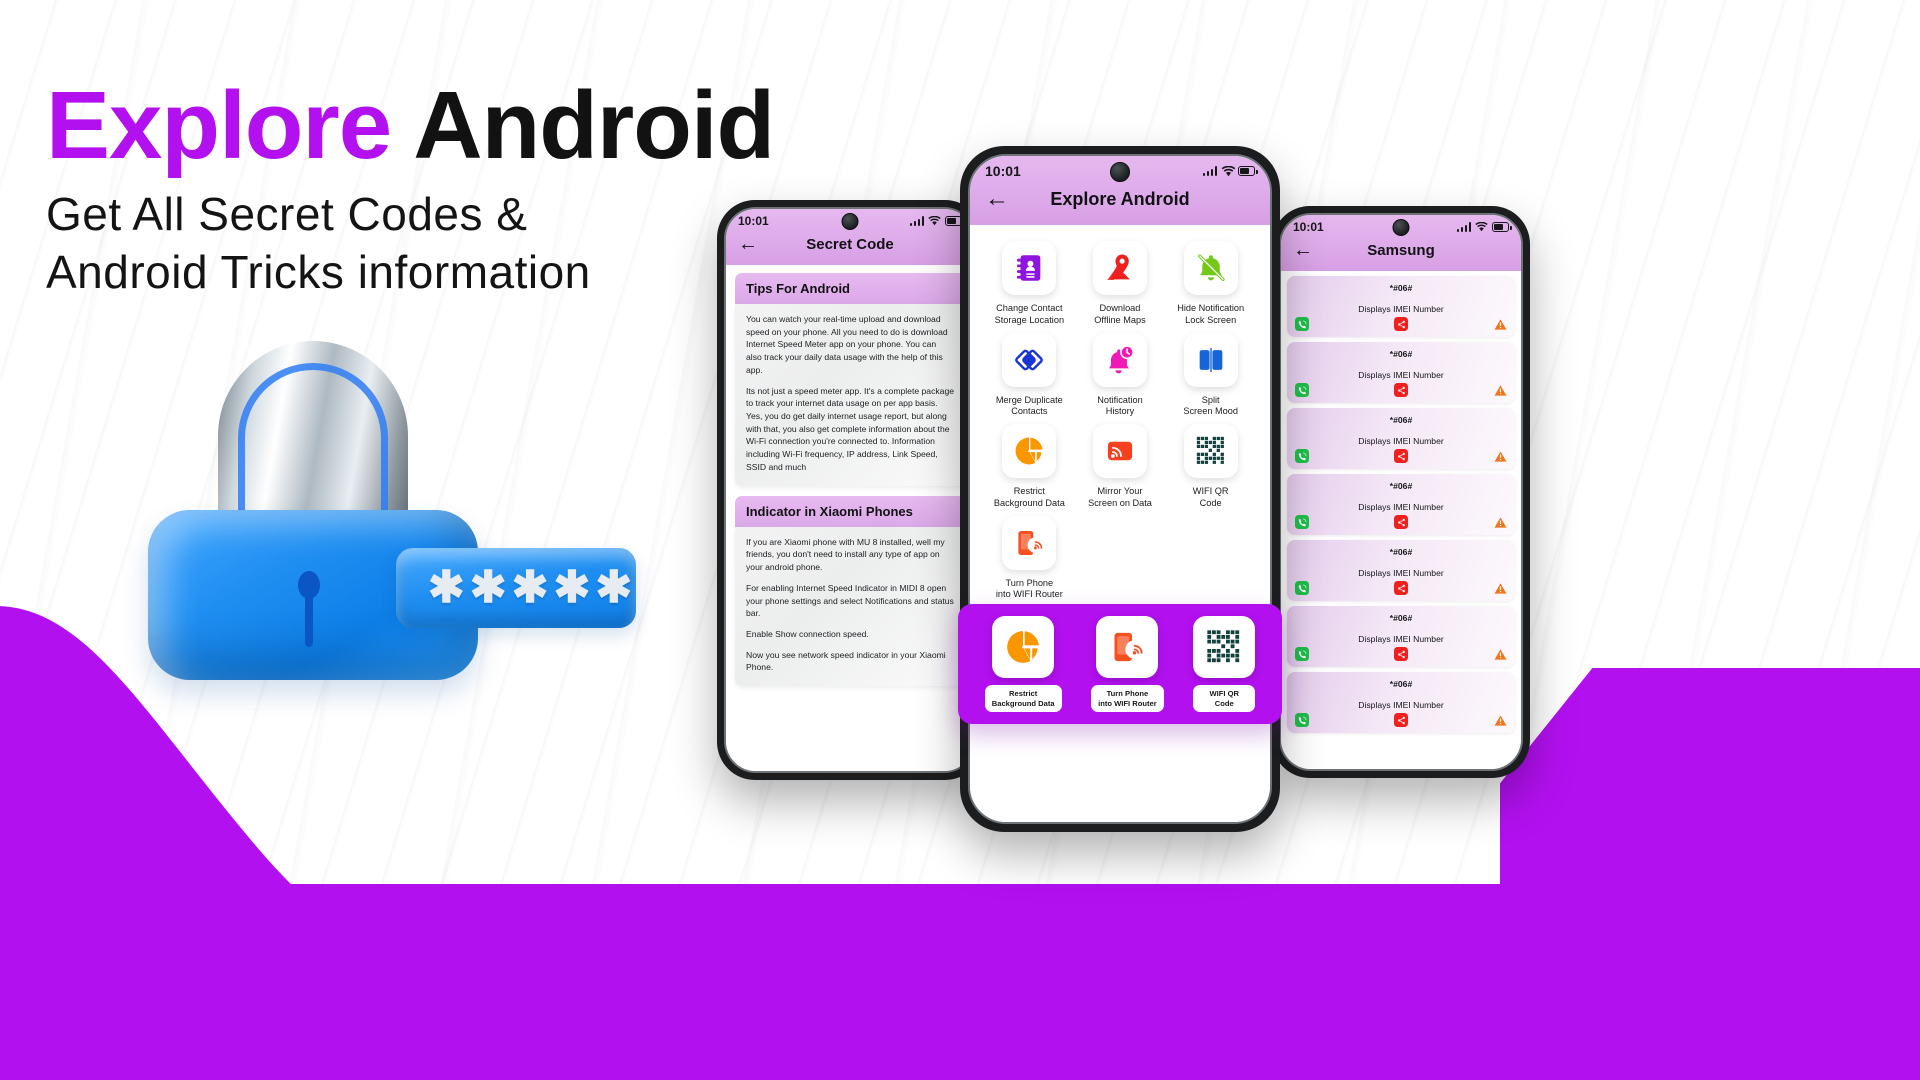 This screenshot has height=1080, width=1920. Describe the element at coordinates (1029, 588) in the screenshot. I see `feature-tile-label: Turn Phone into WIFI Router` at that location.